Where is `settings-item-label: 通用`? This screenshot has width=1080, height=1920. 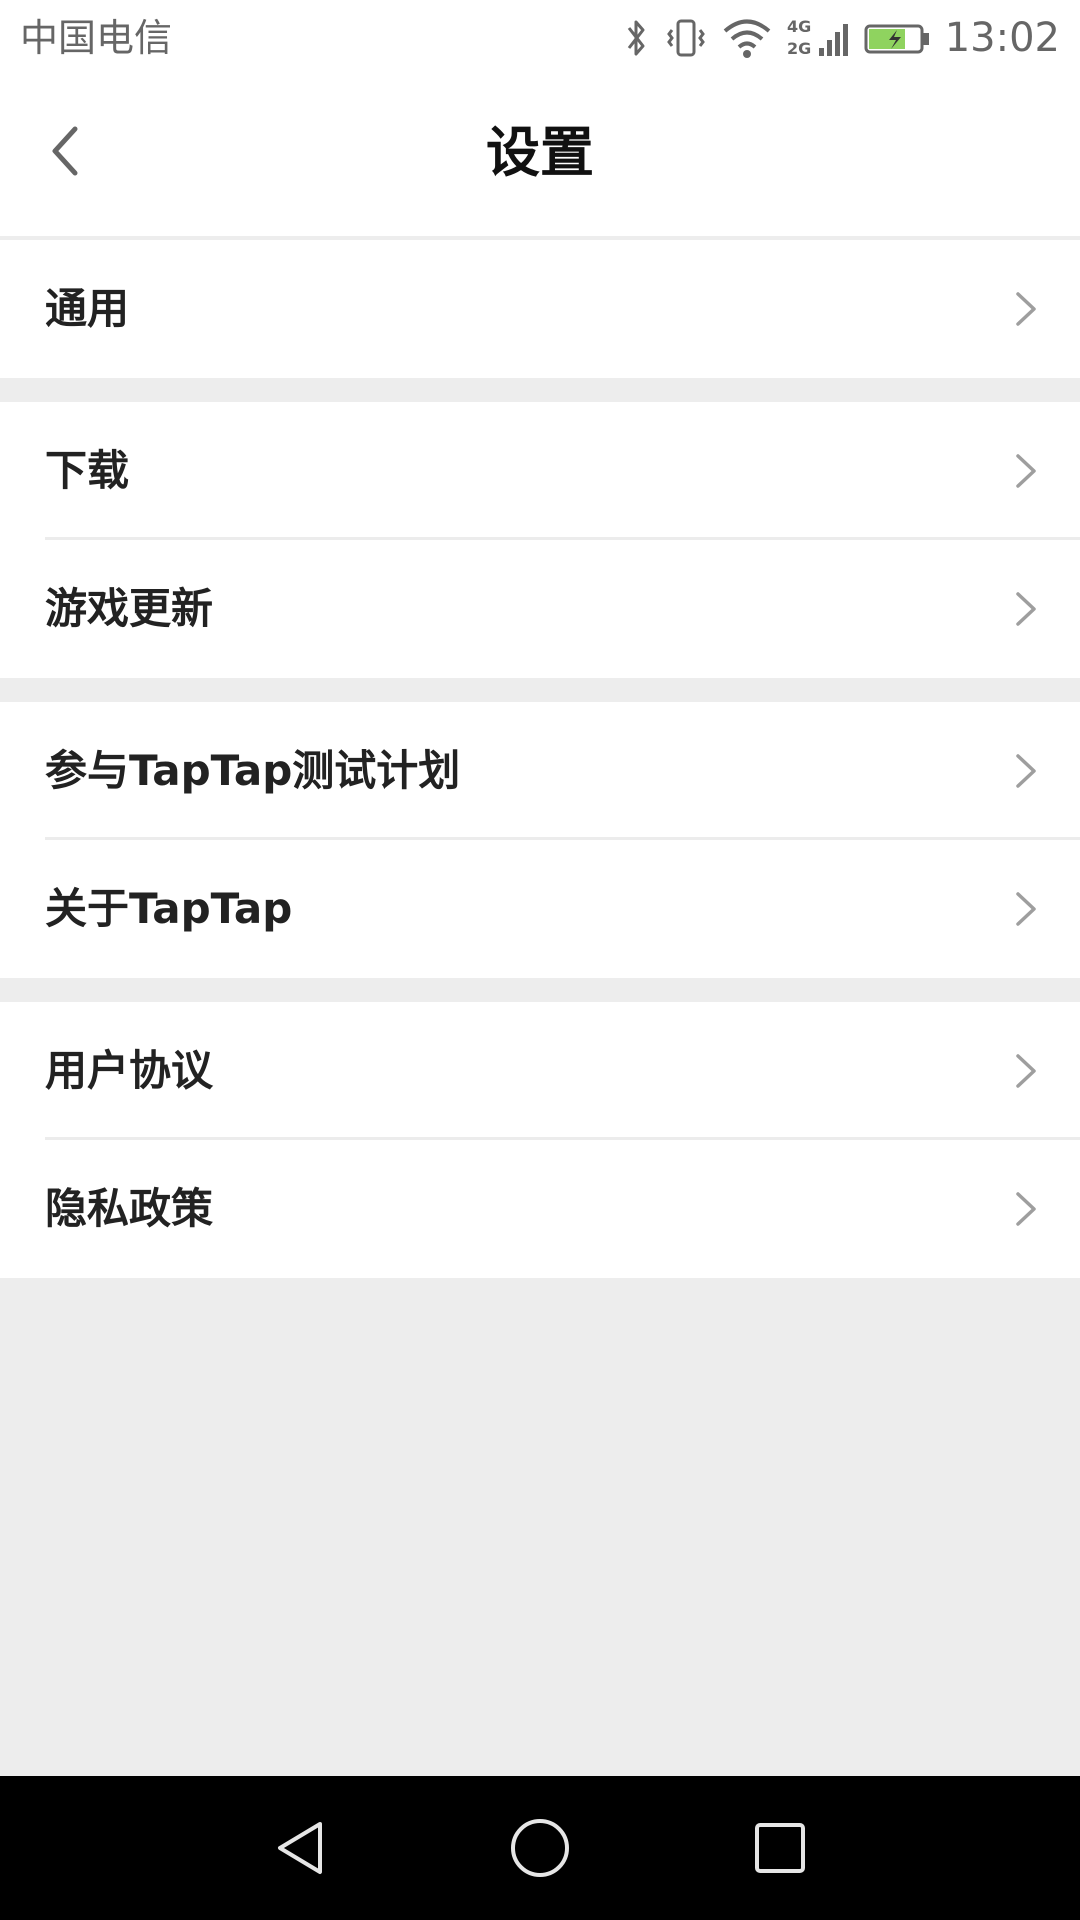 settings-item-label: 通用 is located at coordinates (87, 308).